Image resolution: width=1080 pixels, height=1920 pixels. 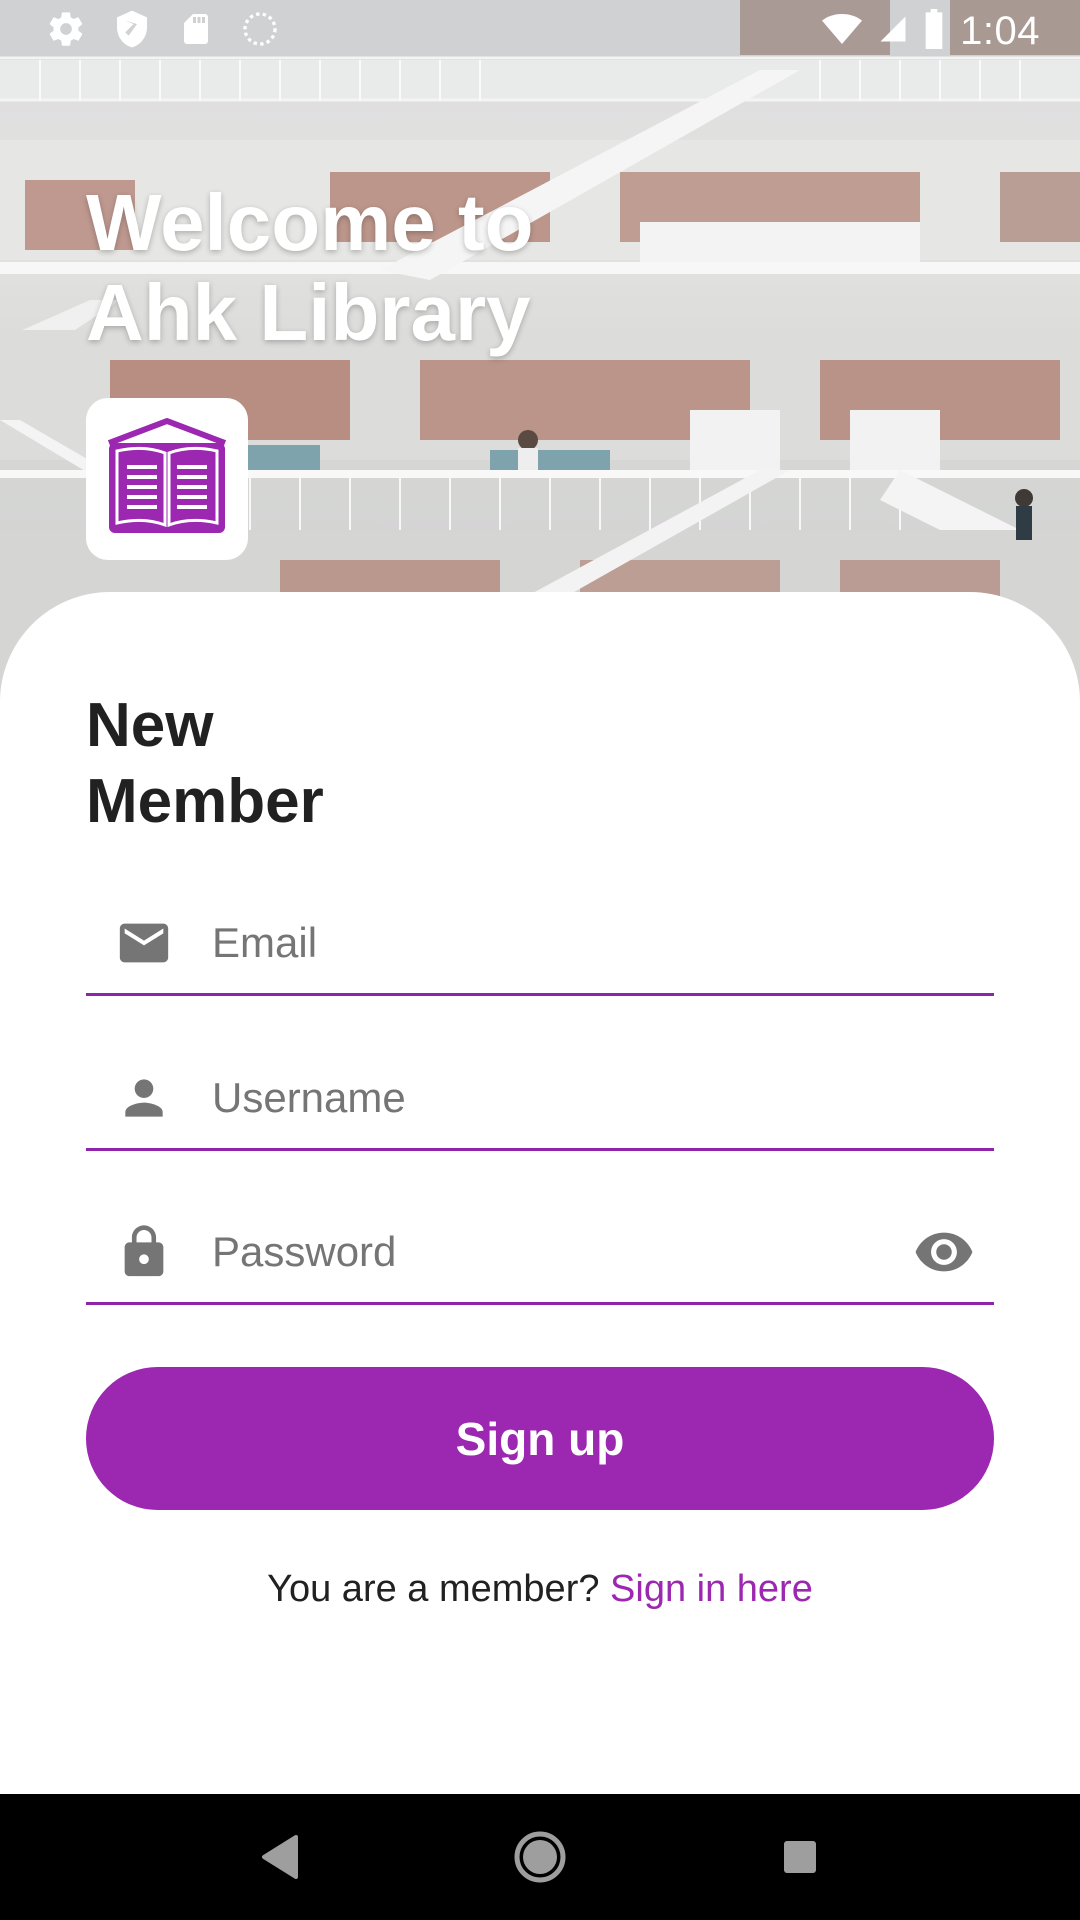 I want to click on email-field: Email, so click(x=540, y=944).